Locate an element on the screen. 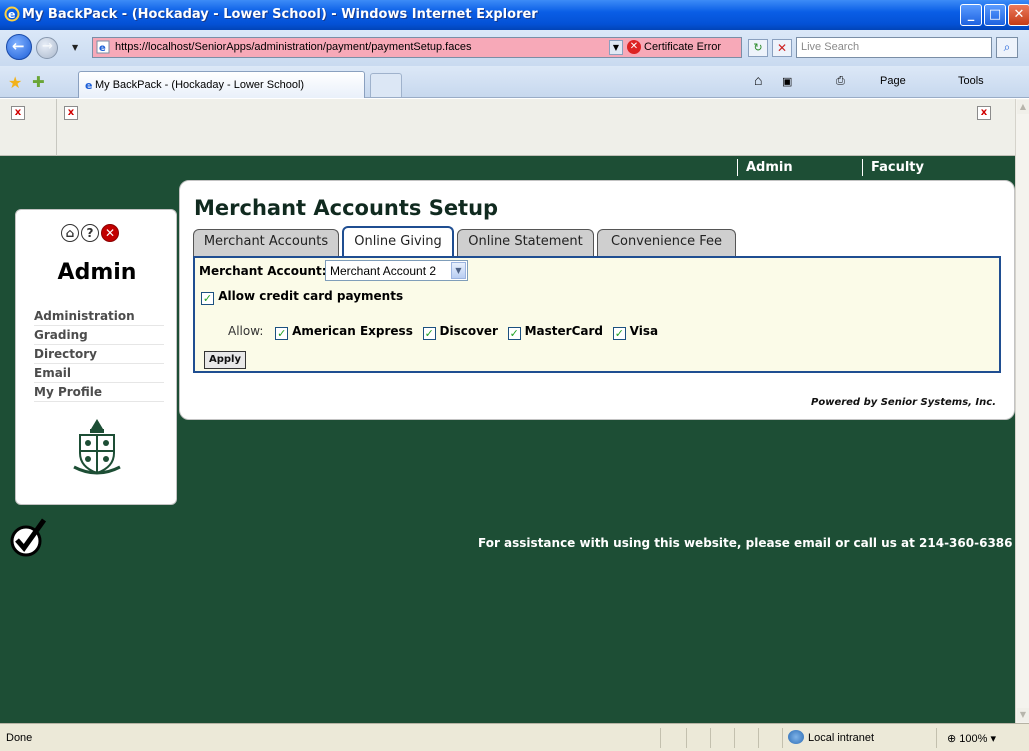 Image resolution: width=1029 pixels, height=751 pixels. add-favorites-icon: ✚ is located at coordinates (38, 82).